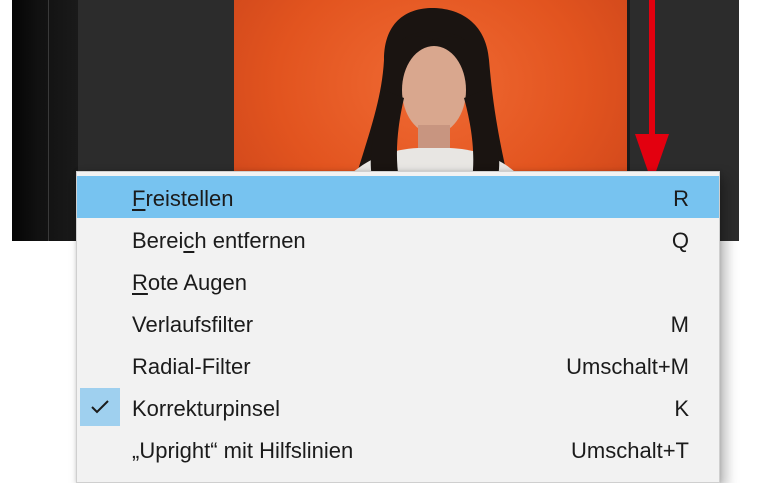  Describe the element at coordinates (398, 449) in the screenshot. I see `menu-item-upright-hilfslinien: „Upright“ mit Hilfslinien Umschalt+T` at that location.